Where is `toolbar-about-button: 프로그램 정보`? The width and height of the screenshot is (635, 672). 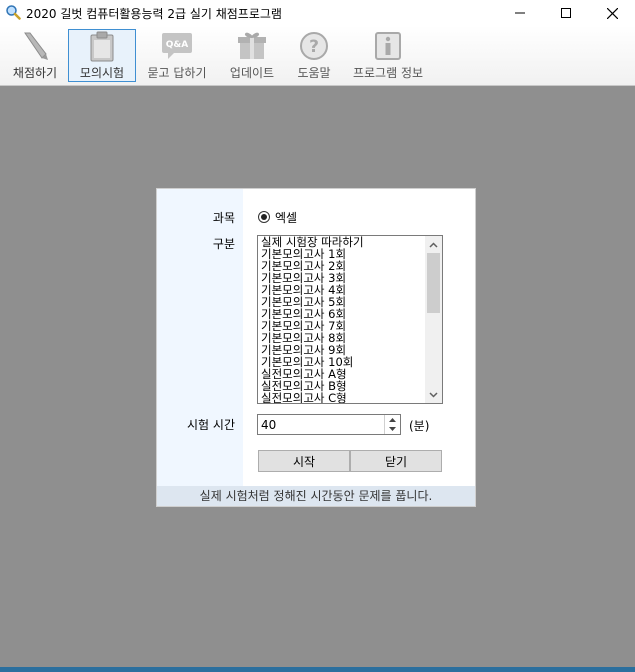
toolbar-about-button: 프로그램 정보 is located at coordinates (388, 55).